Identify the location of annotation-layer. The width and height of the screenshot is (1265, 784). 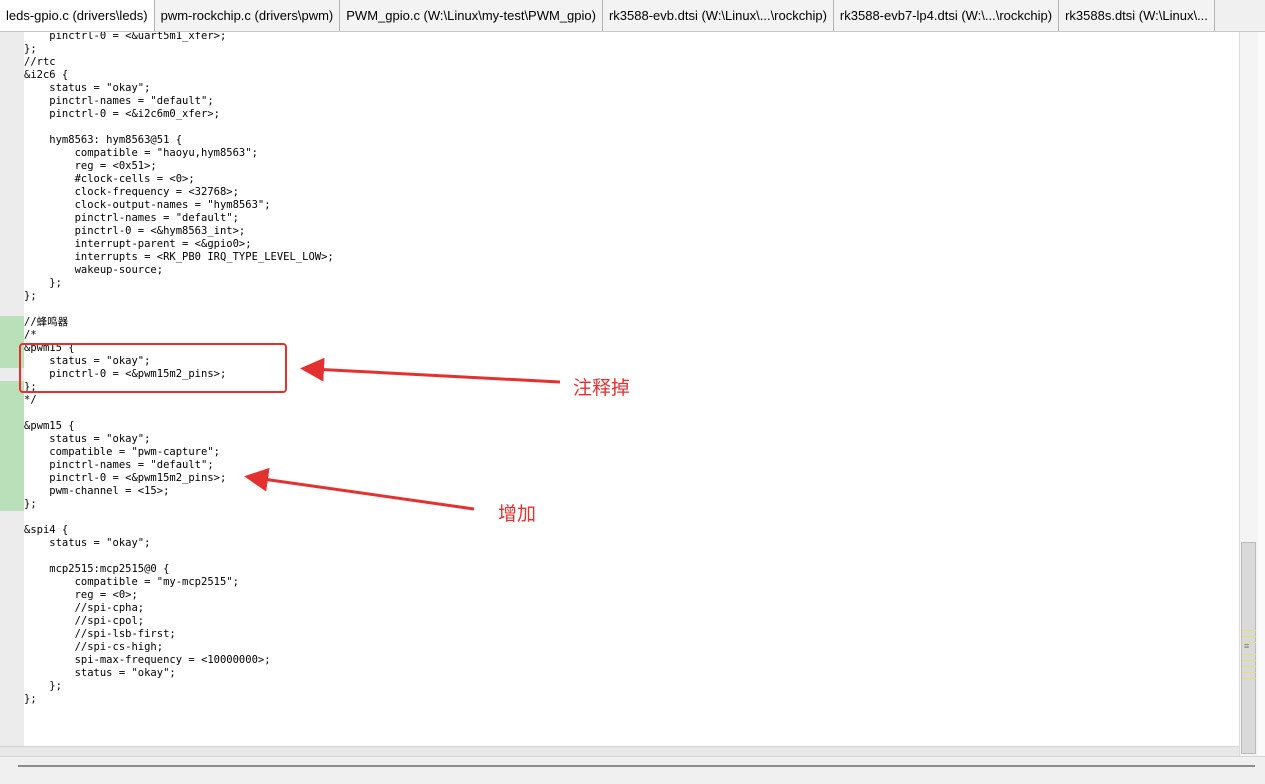
(290, 427).